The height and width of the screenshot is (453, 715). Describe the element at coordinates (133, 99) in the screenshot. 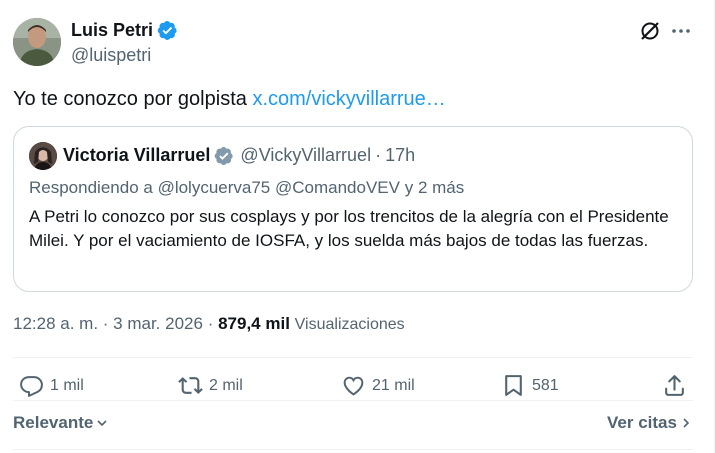

I see `tweet-text-body: Yo te conozco por golpista` at that location.